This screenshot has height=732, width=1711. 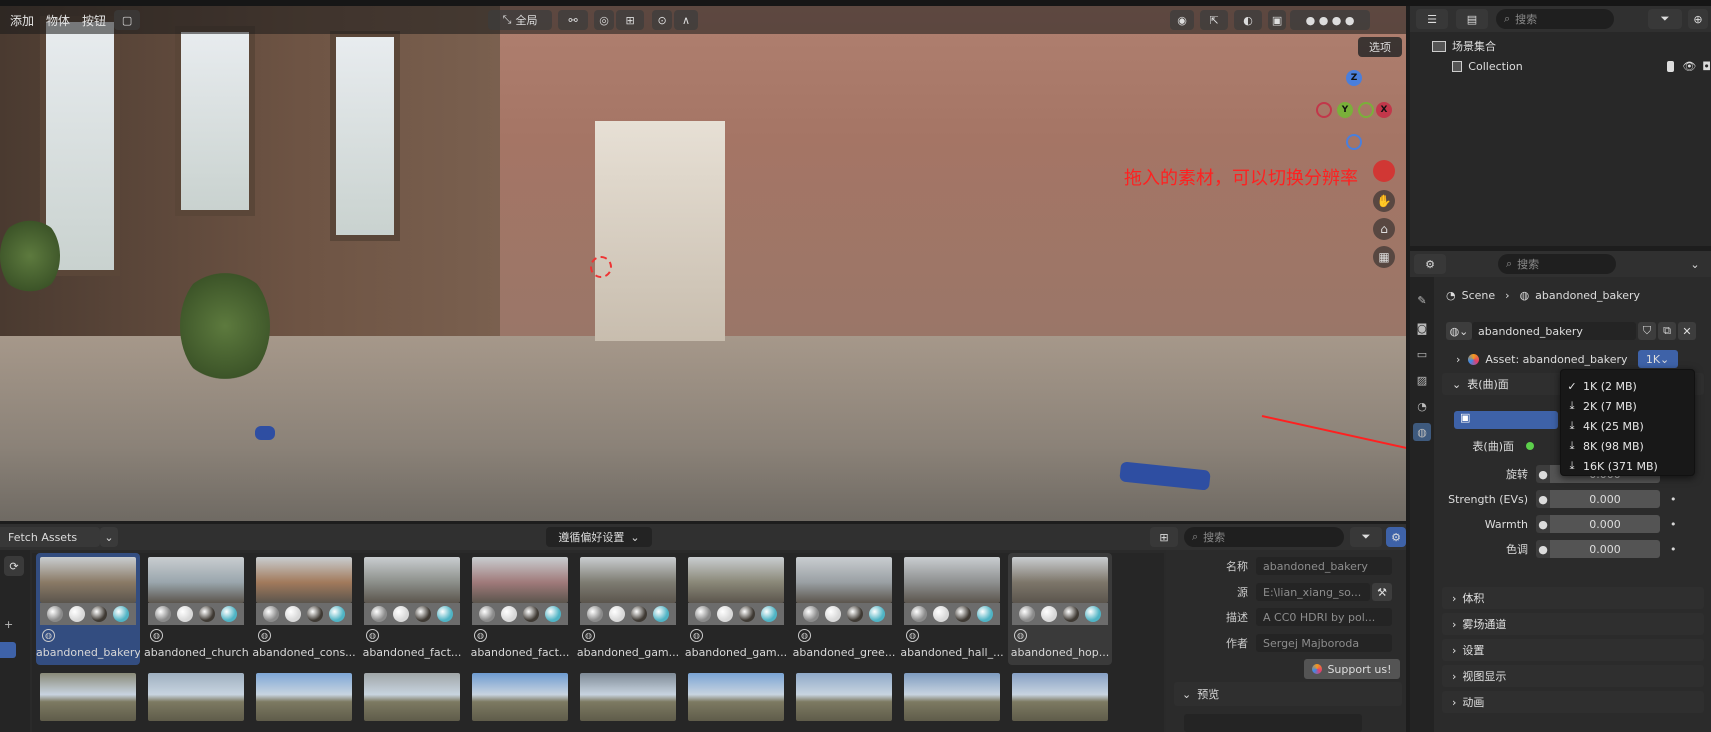 What do you see at coordinates (1182, 20) in the screenshot?
I see `visibility-icon: ◉` at bounding box center [1182, 20].